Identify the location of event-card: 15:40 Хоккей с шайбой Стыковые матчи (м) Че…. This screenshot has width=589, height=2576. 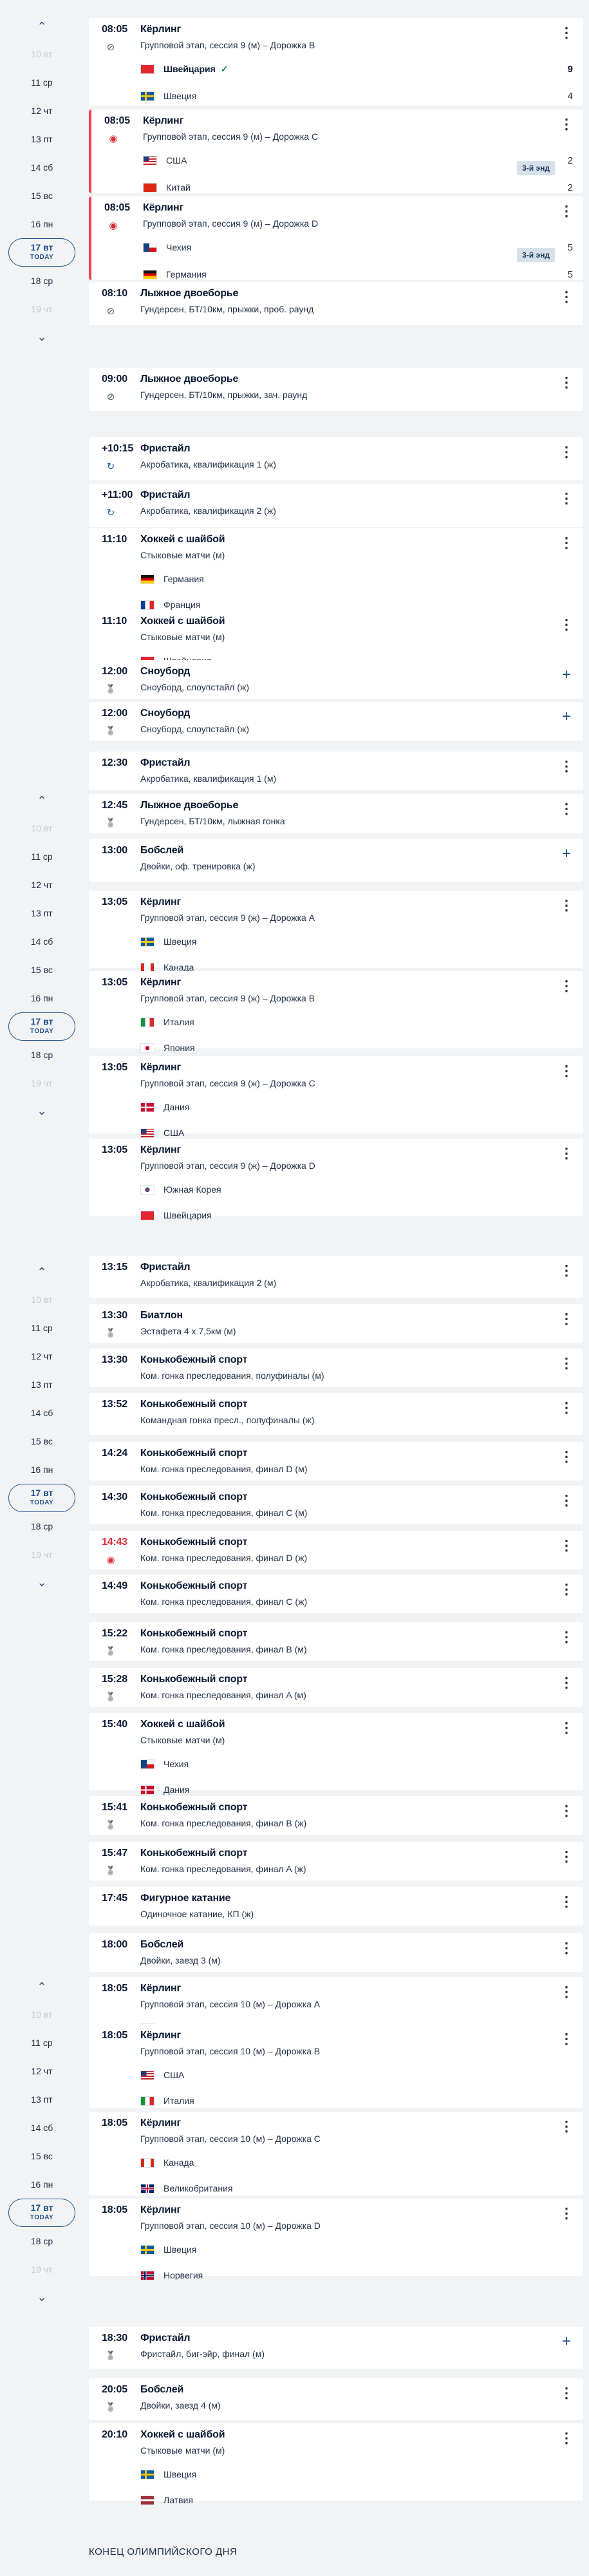
(336, 1754).